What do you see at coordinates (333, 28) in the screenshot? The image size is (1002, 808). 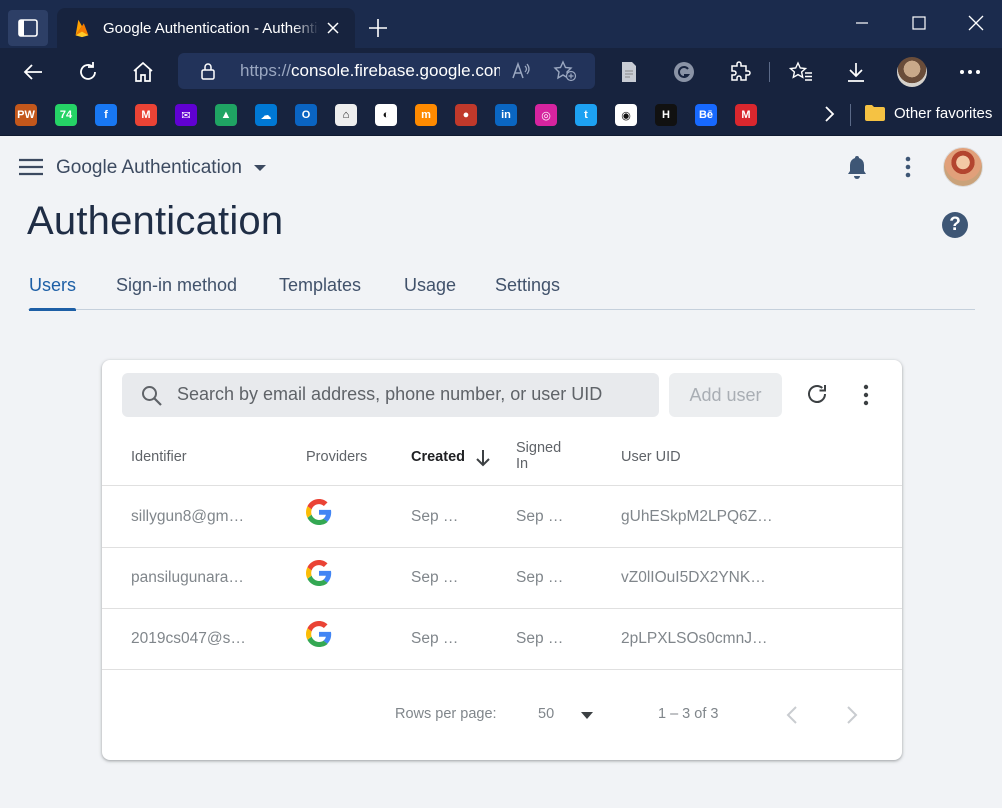 I see `tab-close-icon` at bounding box center [333, 28].